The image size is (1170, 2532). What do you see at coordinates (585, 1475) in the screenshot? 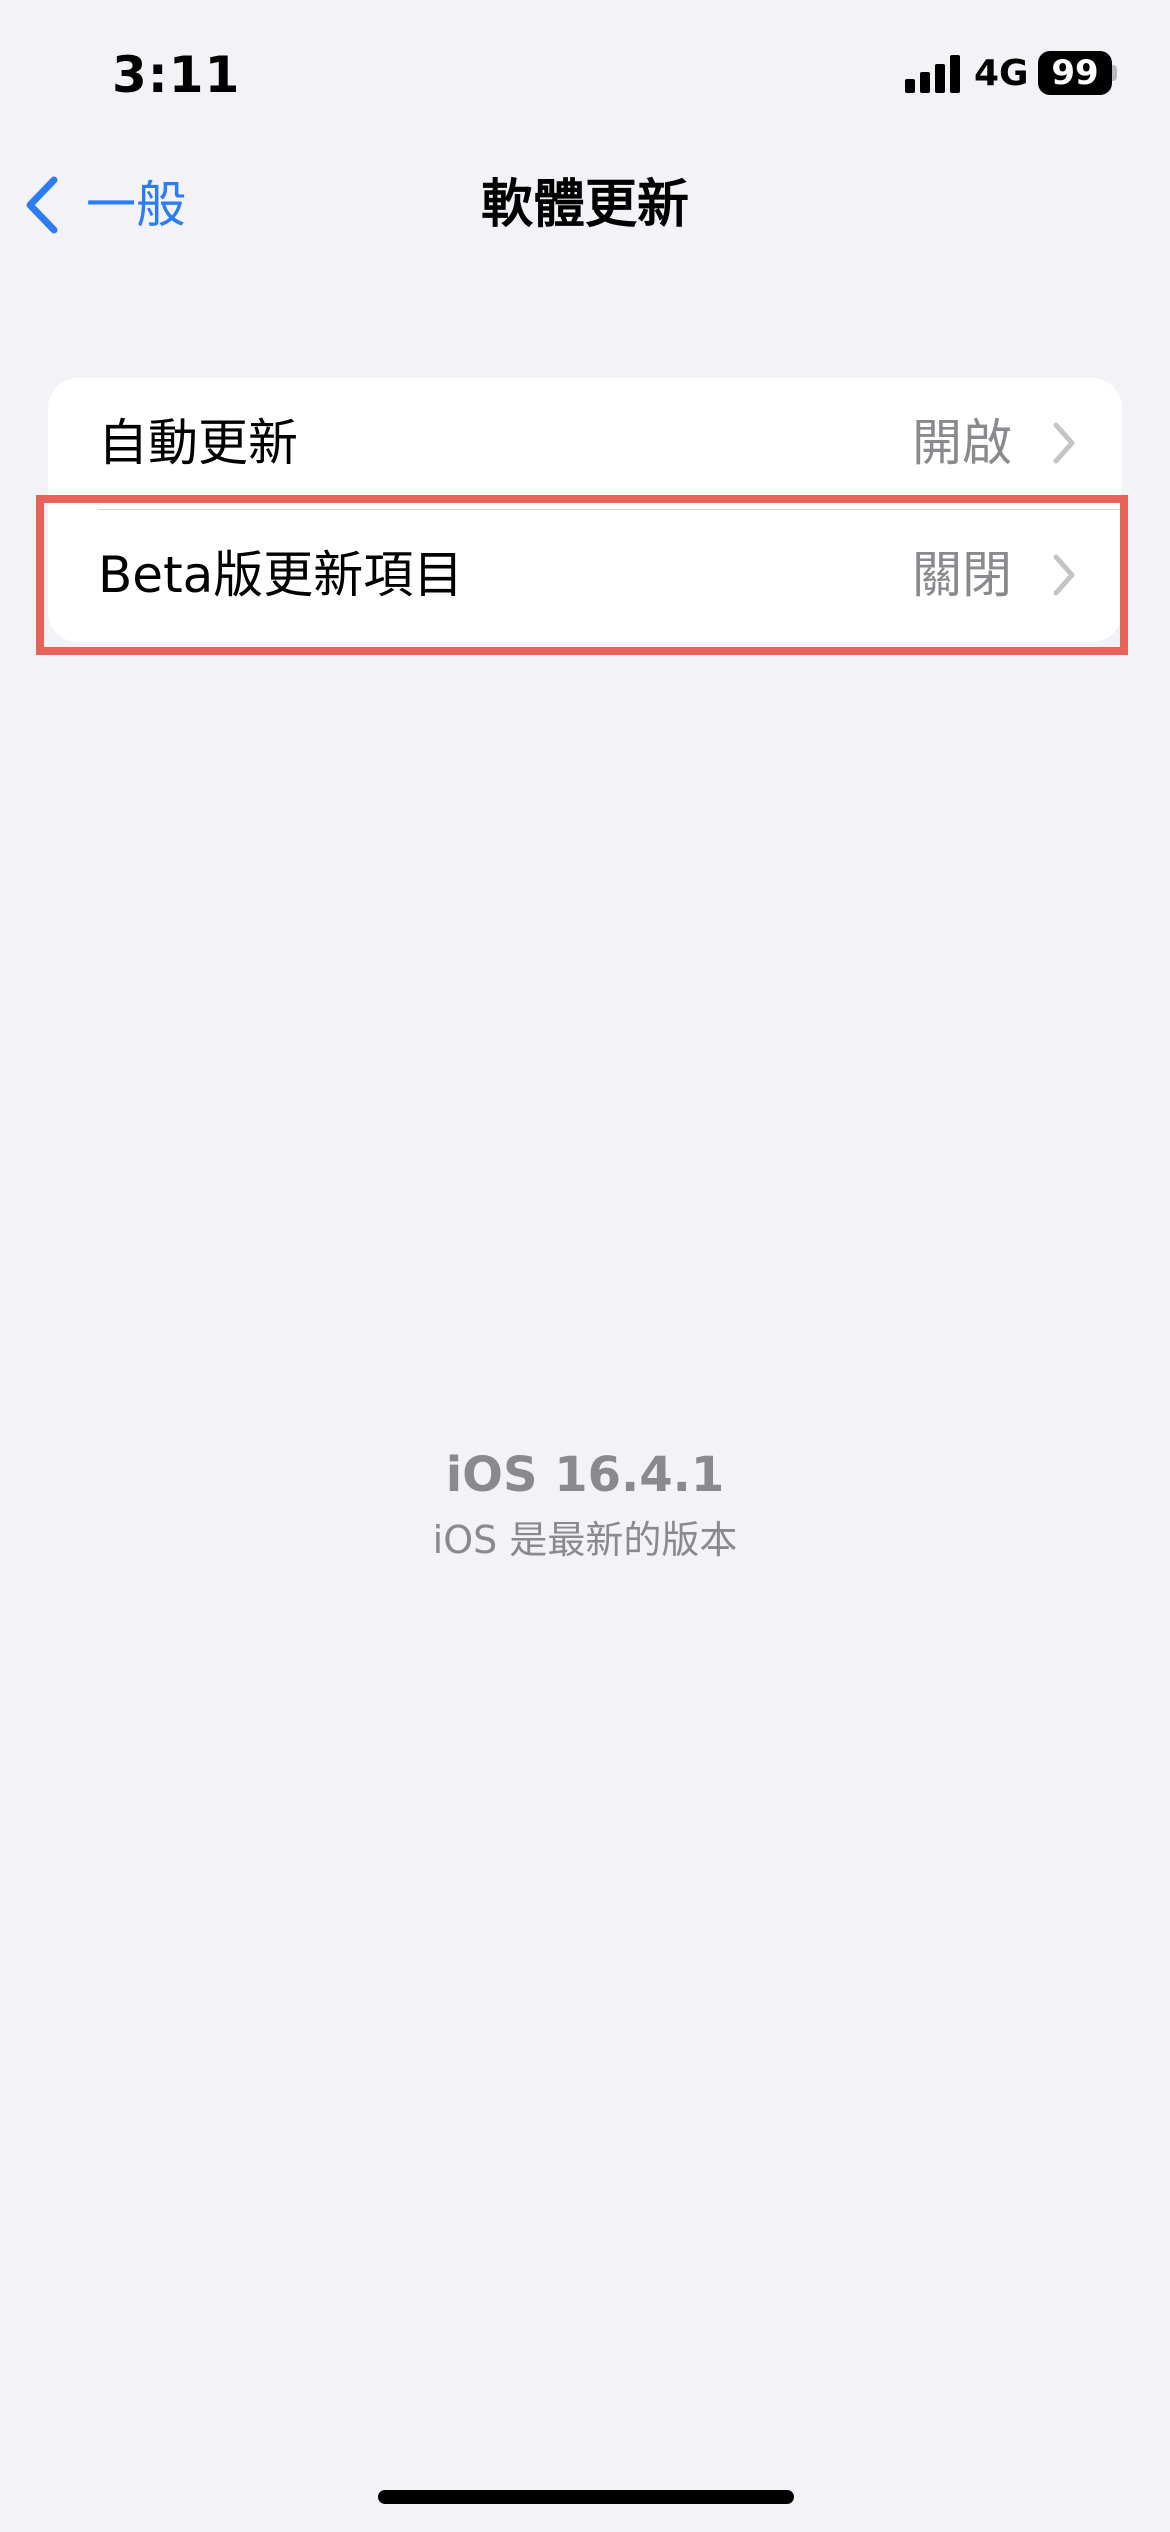
I see `ios-version: iOS 16.4.1` at bounding box center [585, 1475].